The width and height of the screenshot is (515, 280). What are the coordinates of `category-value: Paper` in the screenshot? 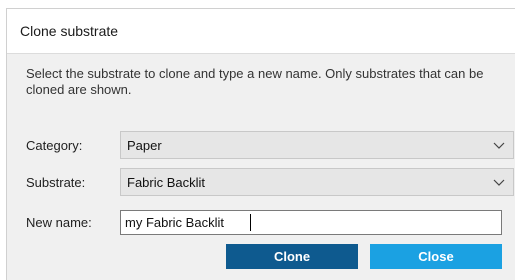 It's located at (144, 145).